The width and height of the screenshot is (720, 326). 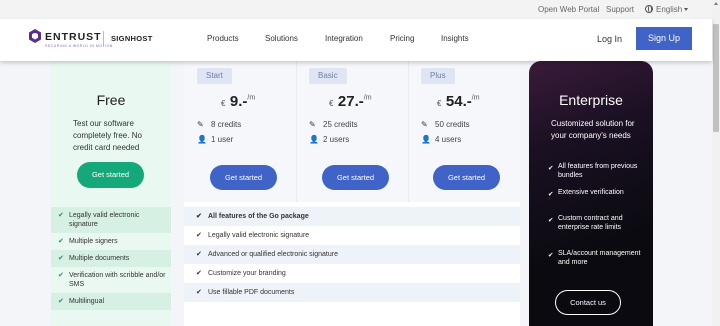 I want to click on credits-basic: ✎ 25 credits, so click(x=333, y=124).